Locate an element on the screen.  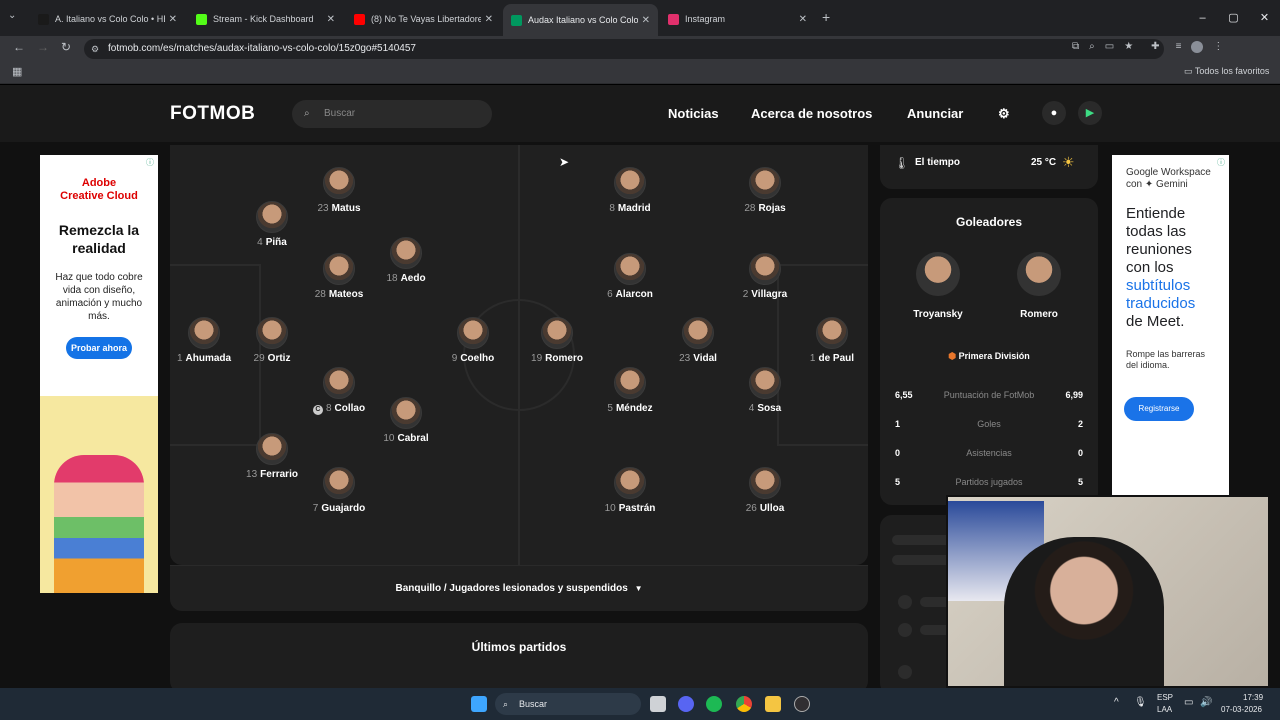
player-away: 28 Rojas is located at coordinates (765, 190).